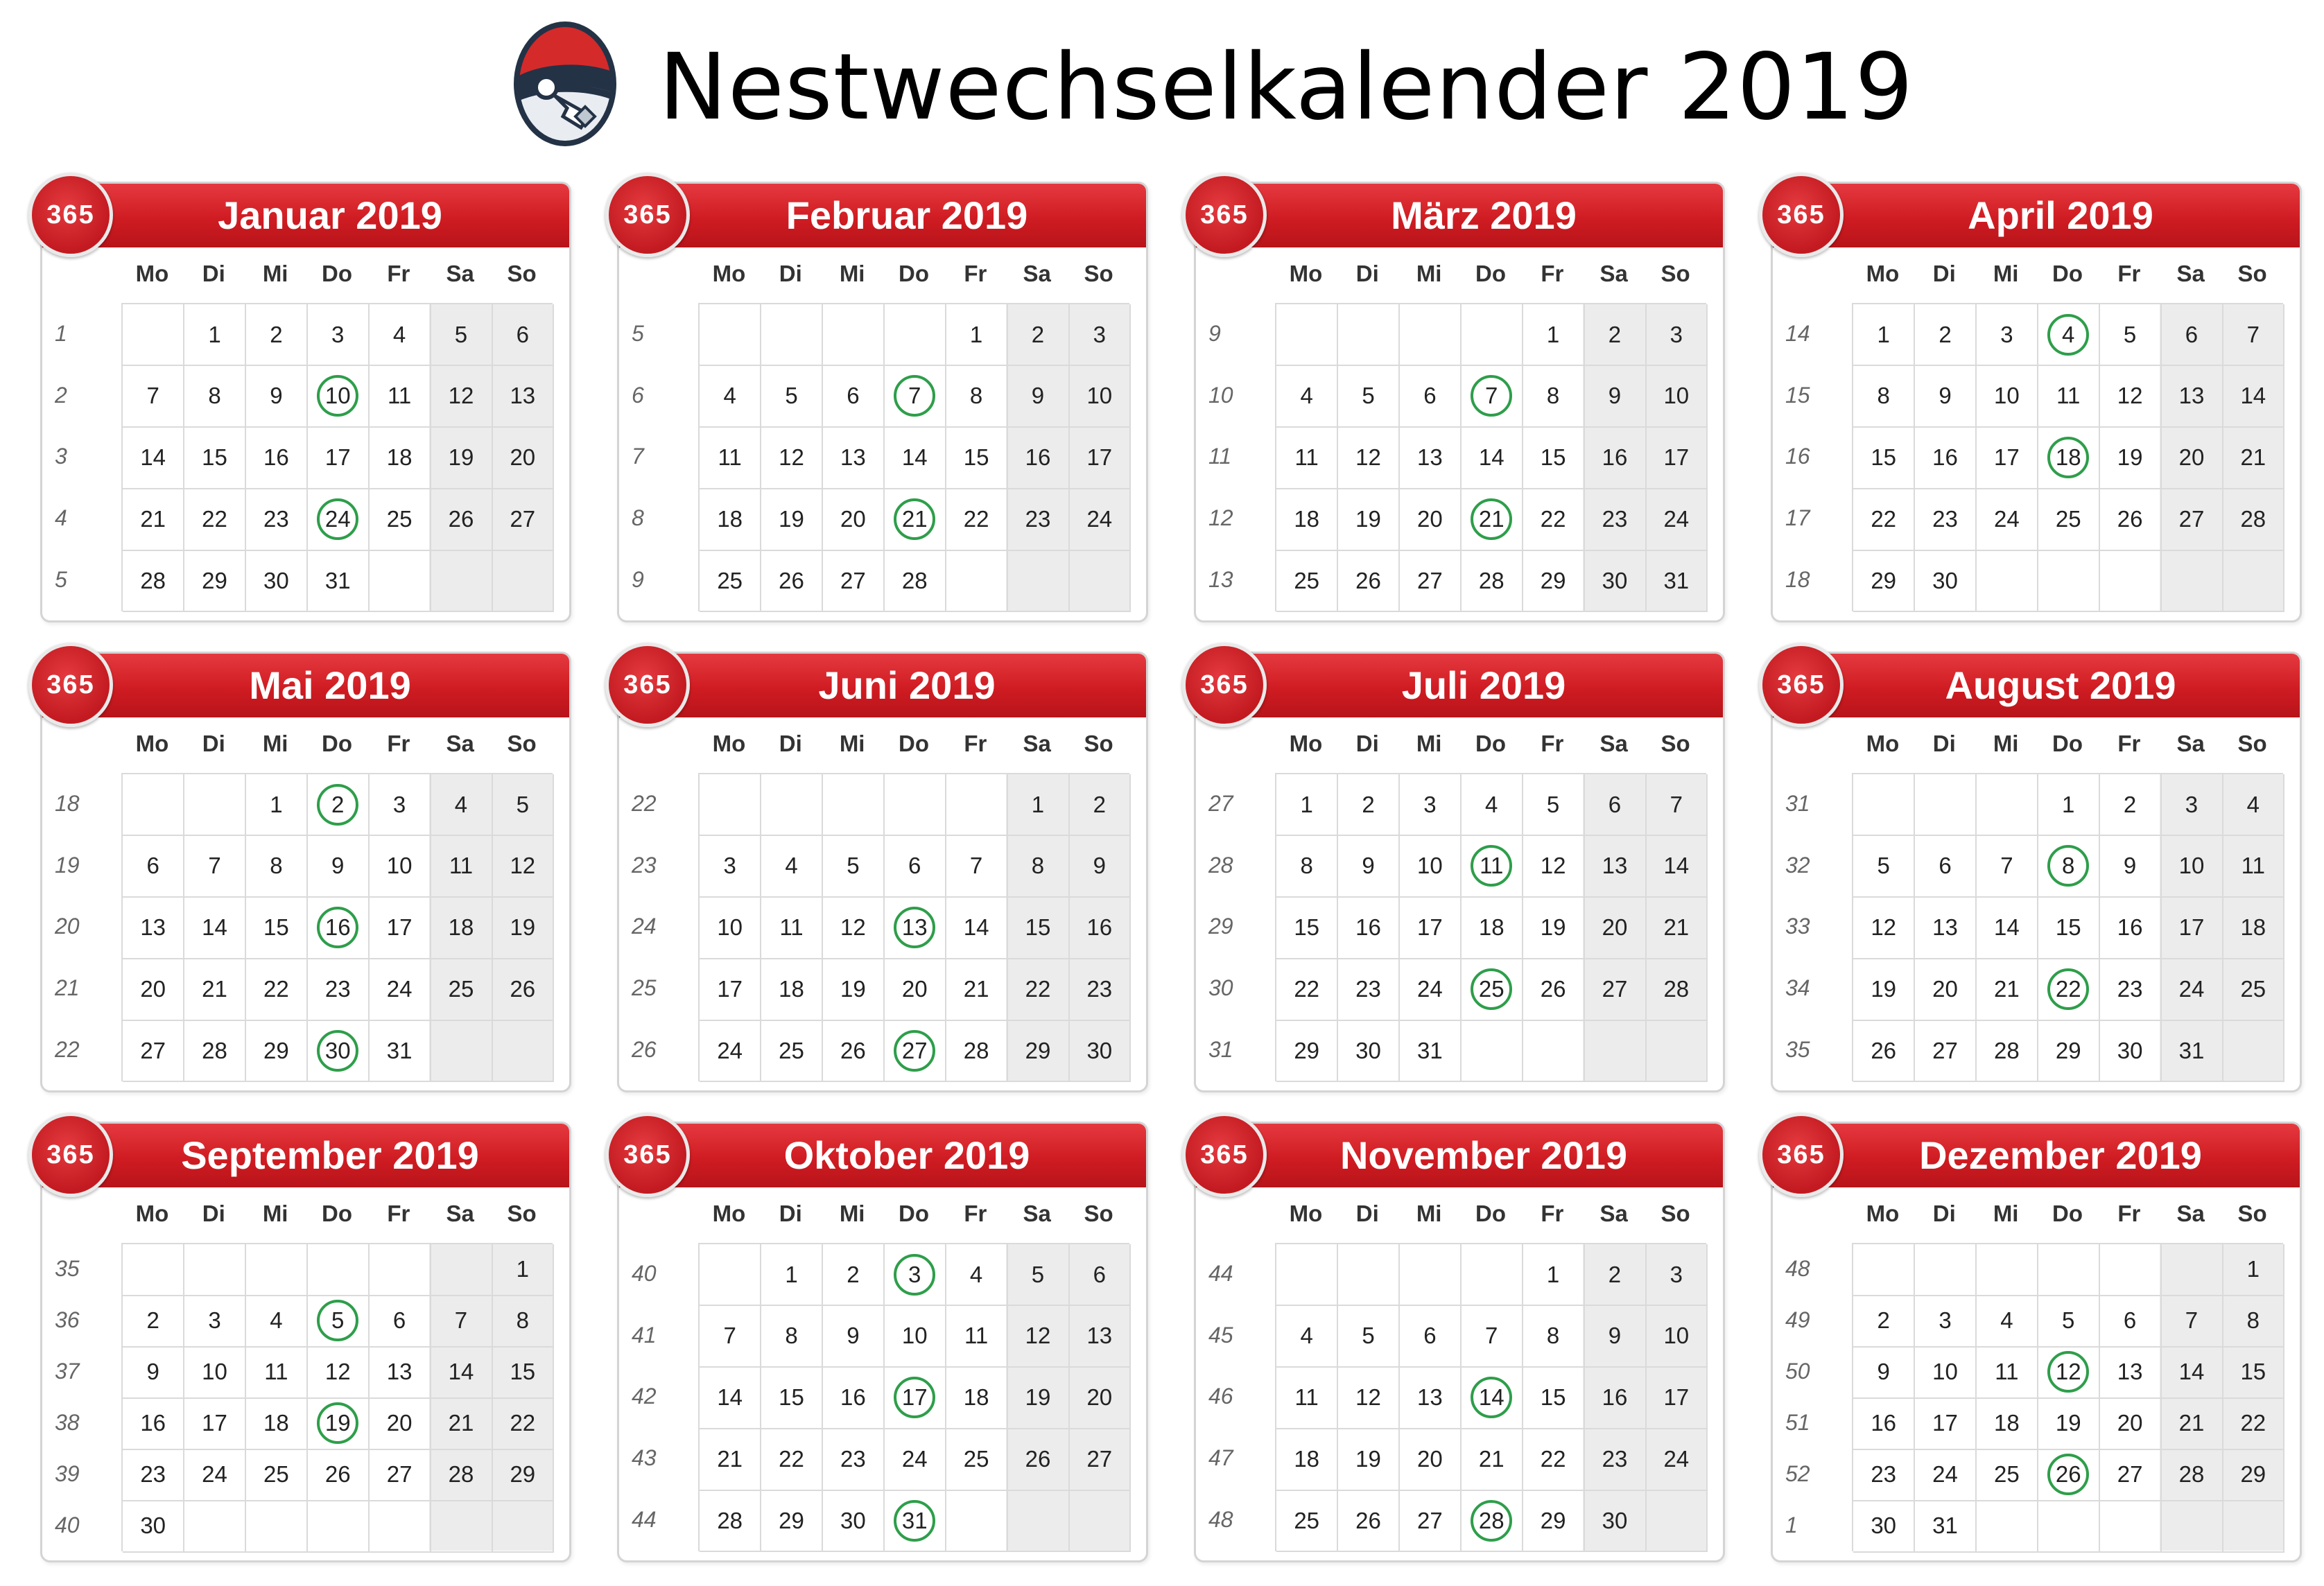 The height and width of the screenshot is (1586, 2324). I want to click on day-cell: 23, so click(2130, 990).